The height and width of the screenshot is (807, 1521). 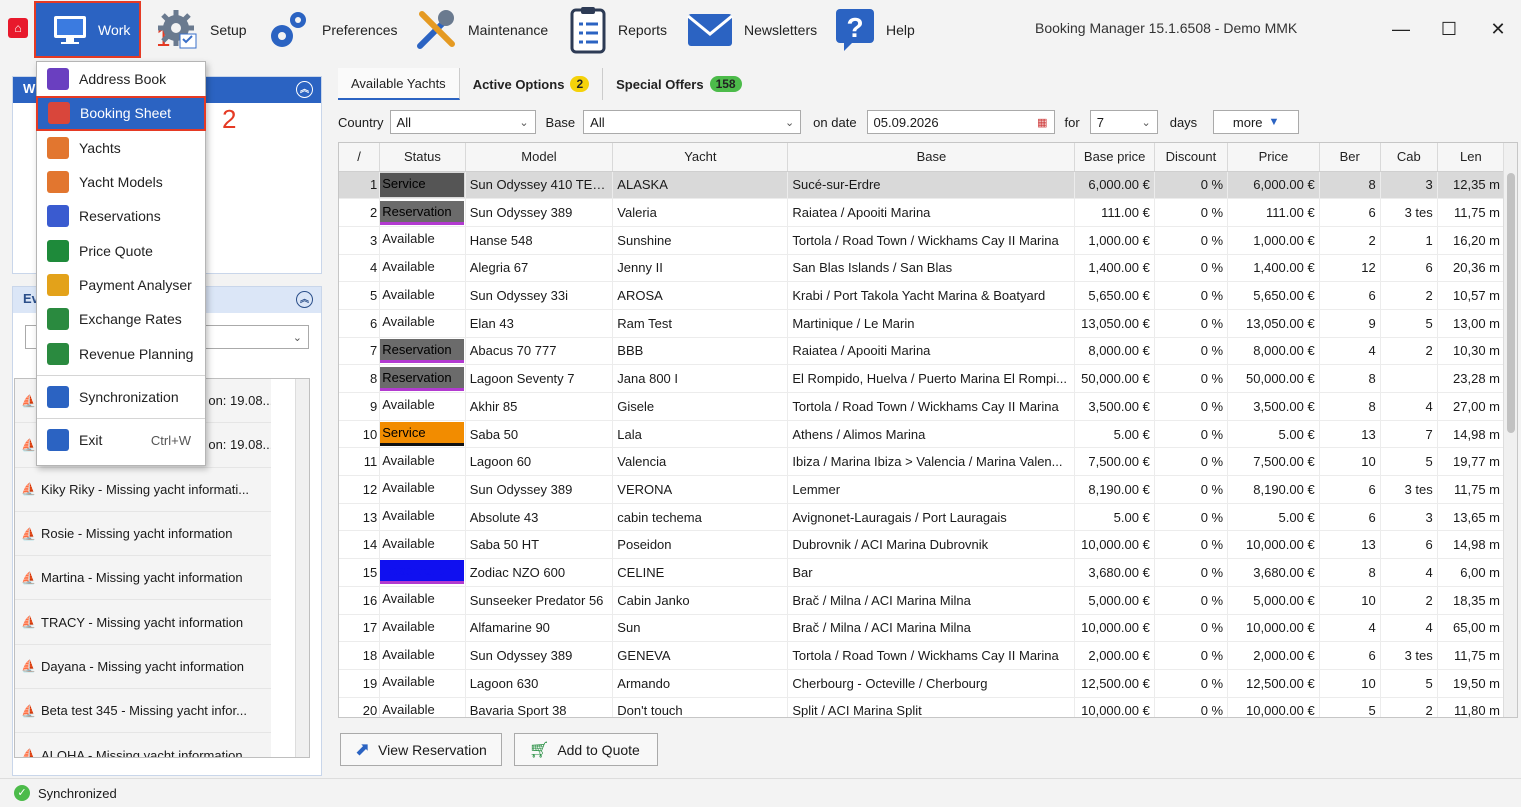 I want to click on tab-special-offers: Special Offers 158, so click(x=678, y=84).